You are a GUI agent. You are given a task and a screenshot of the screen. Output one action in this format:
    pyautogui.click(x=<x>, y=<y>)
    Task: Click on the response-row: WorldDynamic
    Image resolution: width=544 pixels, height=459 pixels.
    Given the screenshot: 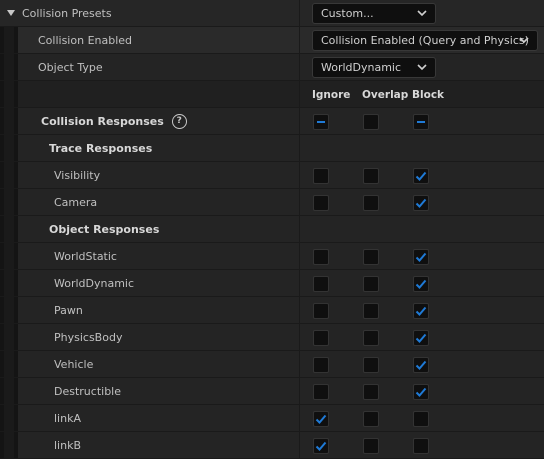 What is the action you would take?
    pyautogui.click(x=272, y=283)
    